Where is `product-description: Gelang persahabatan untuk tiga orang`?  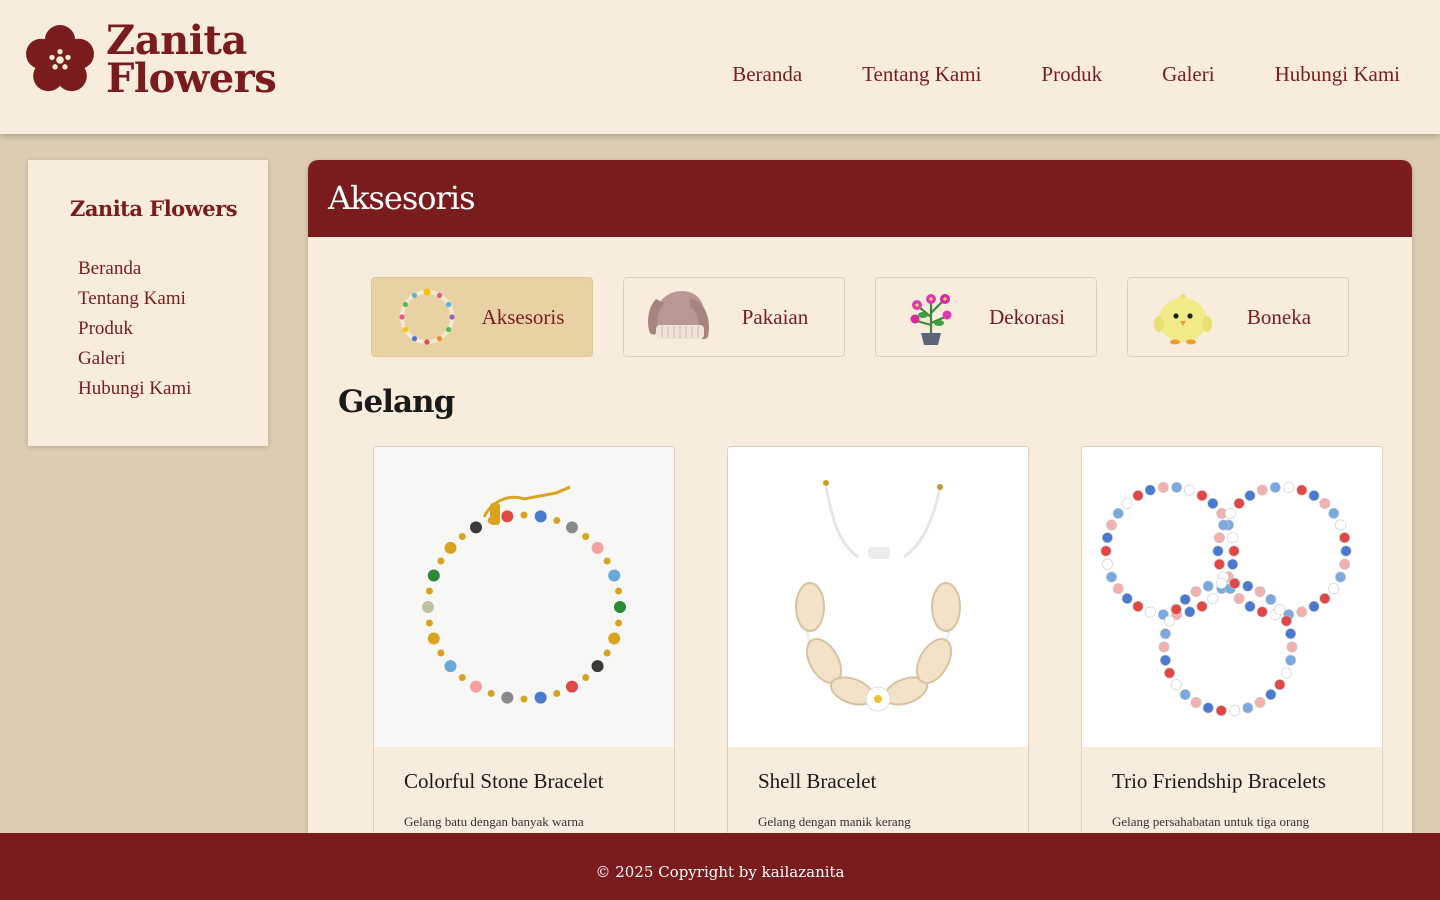 product-description: Gelang persahabatan untuk tiga orang is located at coordinates (1211, 821).